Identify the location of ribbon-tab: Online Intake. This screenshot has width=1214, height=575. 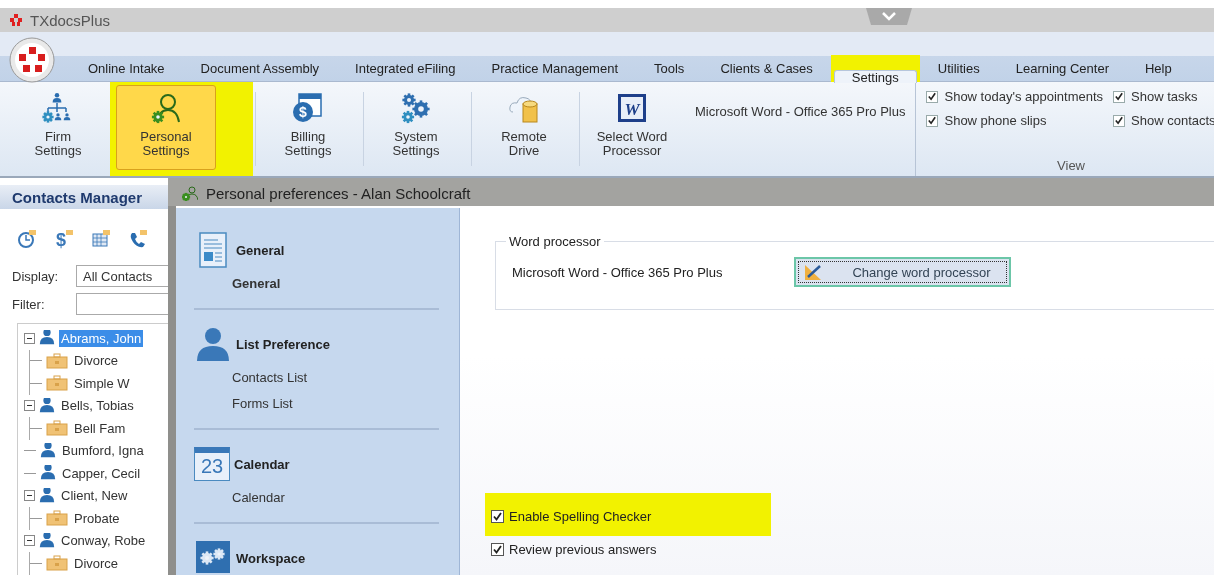
(126, 68).